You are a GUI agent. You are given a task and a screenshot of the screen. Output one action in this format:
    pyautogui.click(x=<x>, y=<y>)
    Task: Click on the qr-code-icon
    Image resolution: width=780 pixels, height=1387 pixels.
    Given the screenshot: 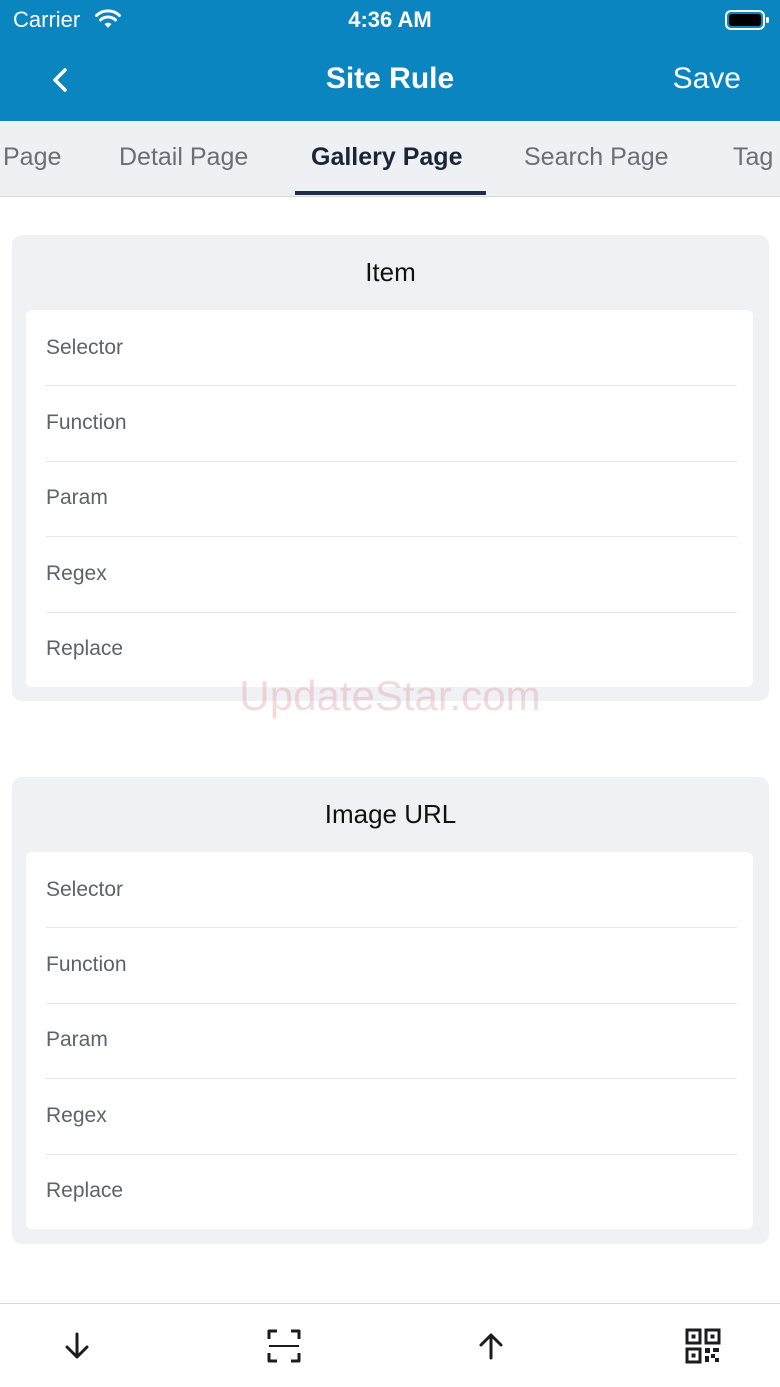 What is the action you would take?
    pyautogui.click(x=703, y=1346)
    